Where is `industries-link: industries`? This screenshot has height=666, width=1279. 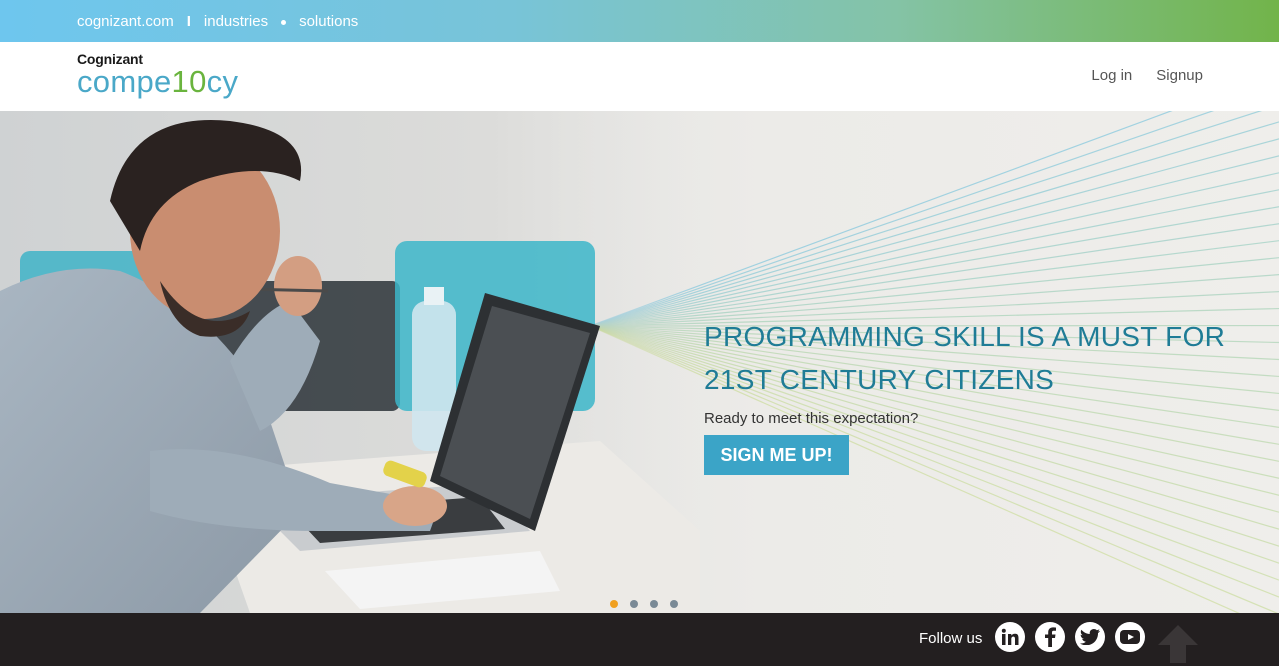
industries-link: industries is located at coordinates (236, 21).